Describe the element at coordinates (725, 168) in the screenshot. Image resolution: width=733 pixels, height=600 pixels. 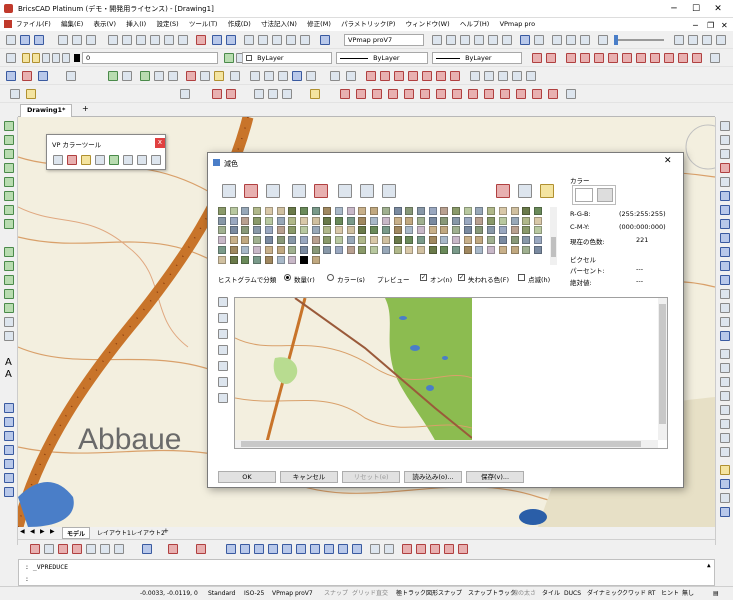
I see `offset-icon` at that location.